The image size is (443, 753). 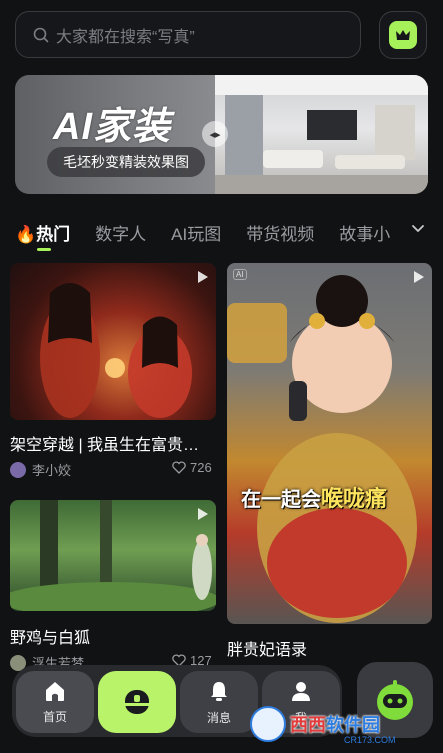 What do you see at coordinates (268, 724) in the screenshot?
I see `watermark-logo` at bounding box center [268, 724].